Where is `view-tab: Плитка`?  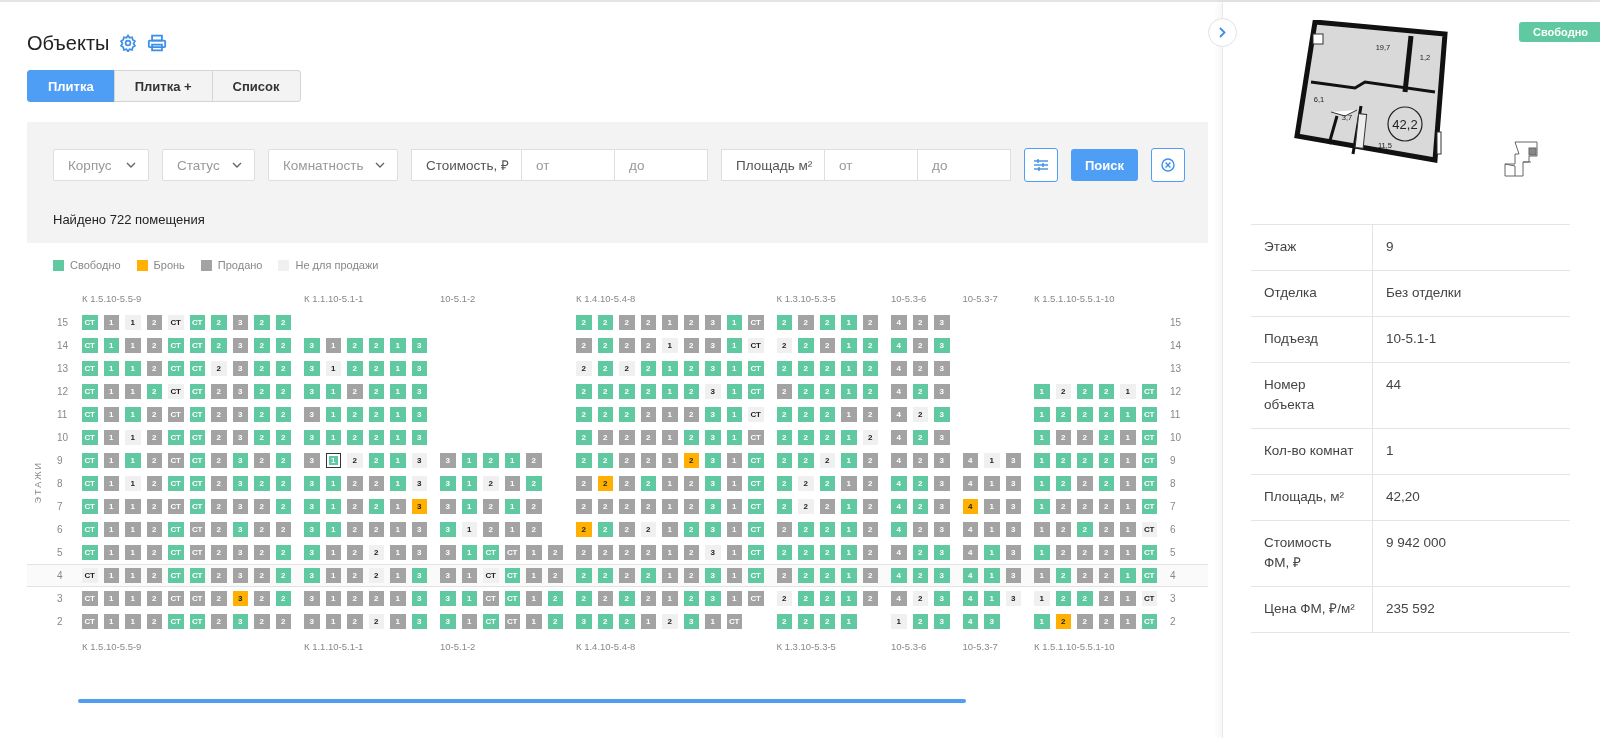 view-tab: Плитка is located at coordinates (71, 86).